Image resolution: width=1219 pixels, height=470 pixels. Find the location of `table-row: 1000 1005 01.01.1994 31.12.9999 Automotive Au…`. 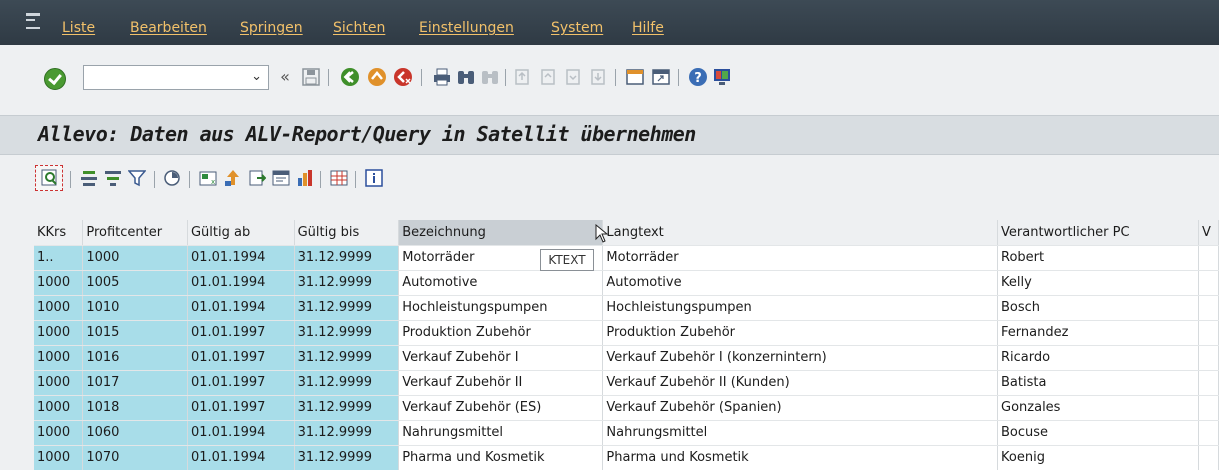

table-row: 1000 1005 01.01.1994 31.12.9999 Automotive Au… is located at coordinates (626, 283).